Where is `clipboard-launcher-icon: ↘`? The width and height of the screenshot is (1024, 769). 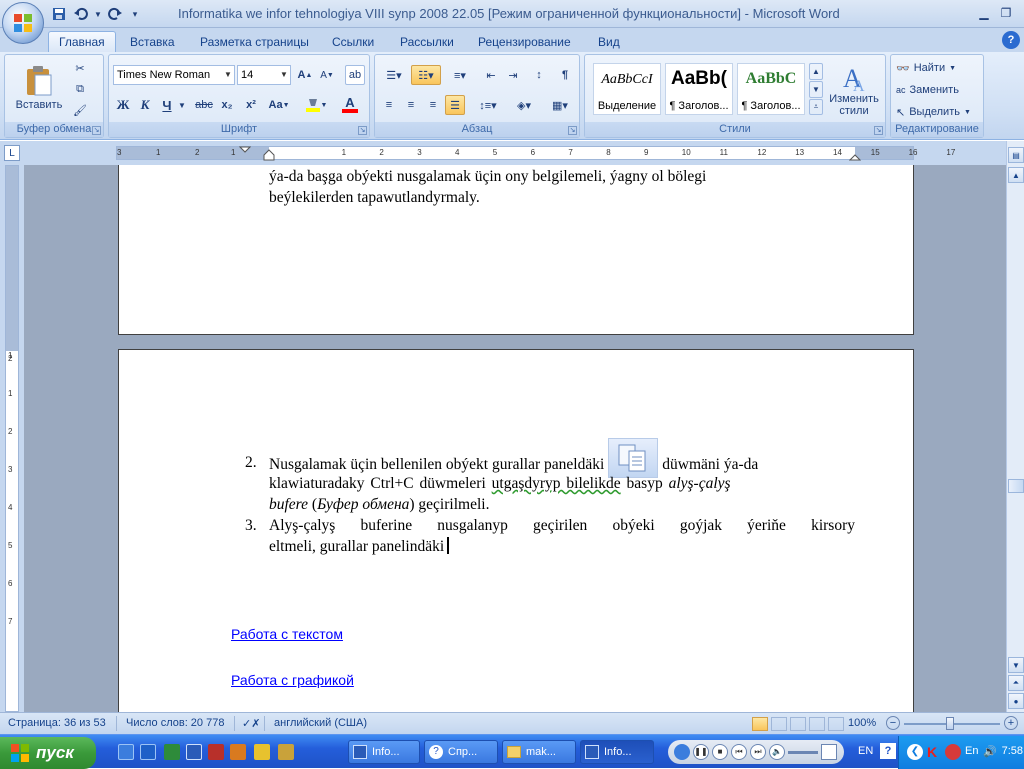 clipboard-launcher-icon: ↘ is located at coordinates (96, 130).